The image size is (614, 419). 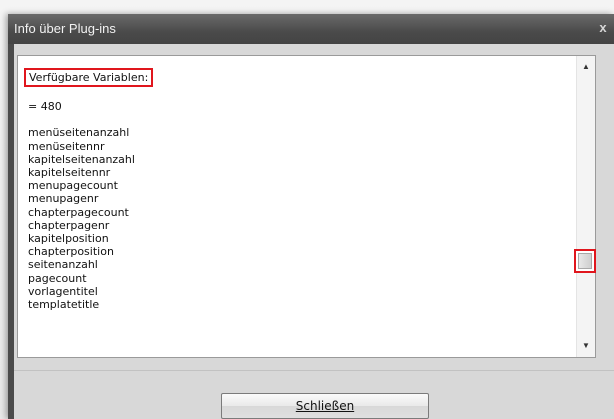 I want to click on list-item: kapitelposition, so click(x=68, y=239).